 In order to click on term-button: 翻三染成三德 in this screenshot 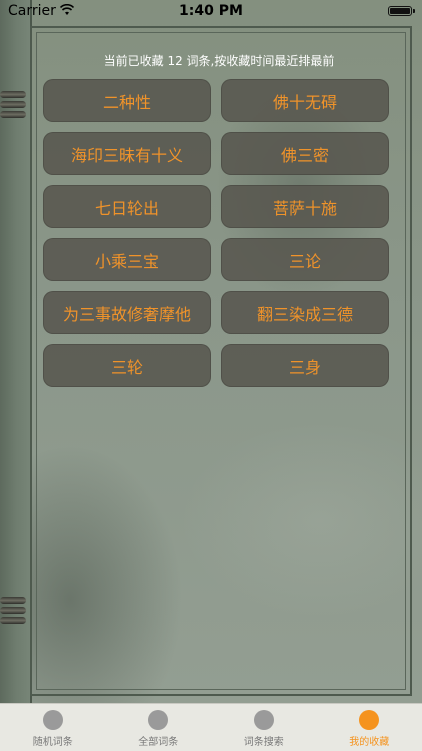, I will do `click(305, 312)`.